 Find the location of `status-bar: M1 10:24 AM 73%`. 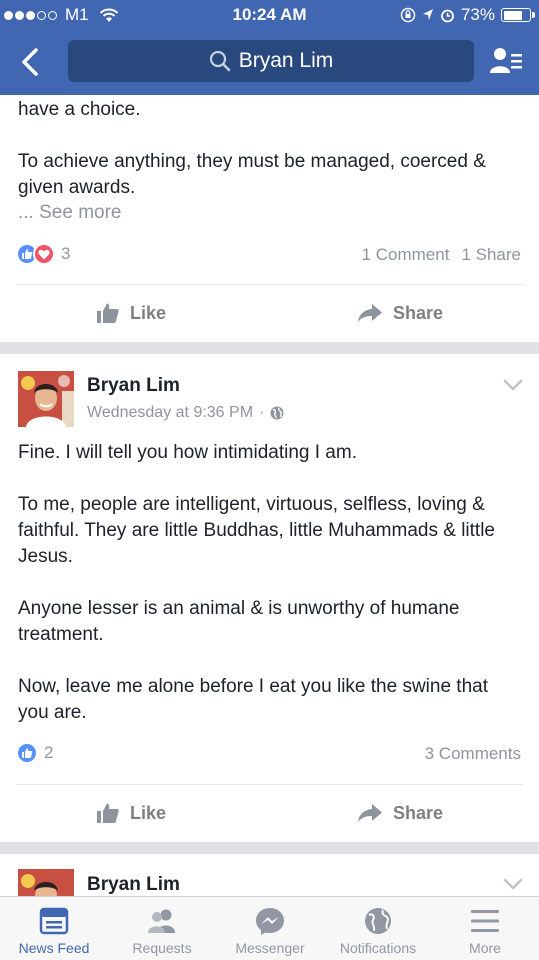

status-bar: M1 10:24 AM 73% is located at coordinates (269, 15).